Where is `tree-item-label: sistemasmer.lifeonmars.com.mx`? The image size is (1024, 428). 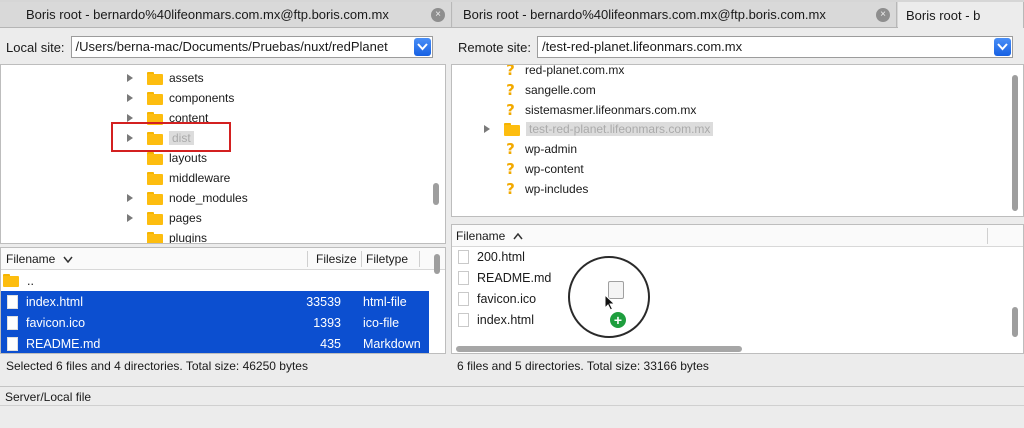
tree-item-label: sistemasmer.lifeonmars.com.mx is located at coordinates (611, 110).